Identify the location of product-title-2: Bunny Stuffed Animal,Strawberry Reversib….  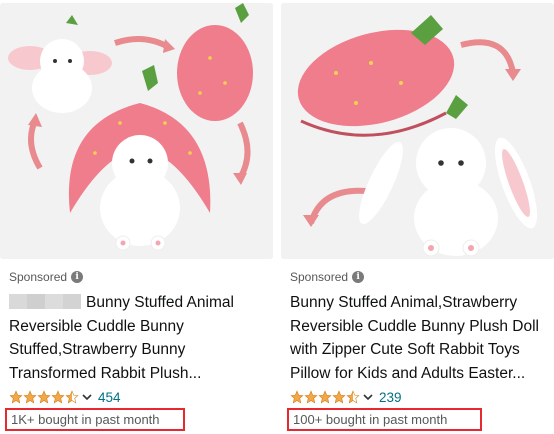
(421, 338).